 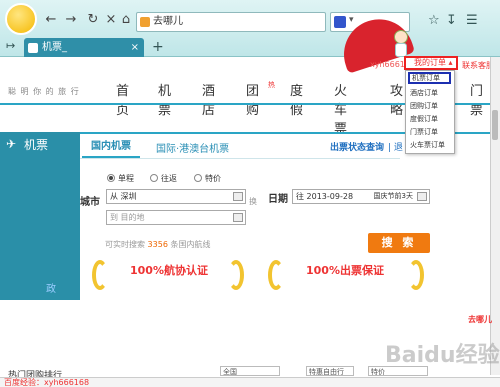 What do you see at coordinates (476, 99) in the screenshot?
I see `nav-item-tickets: 门票` at bounding box center [476, 99].